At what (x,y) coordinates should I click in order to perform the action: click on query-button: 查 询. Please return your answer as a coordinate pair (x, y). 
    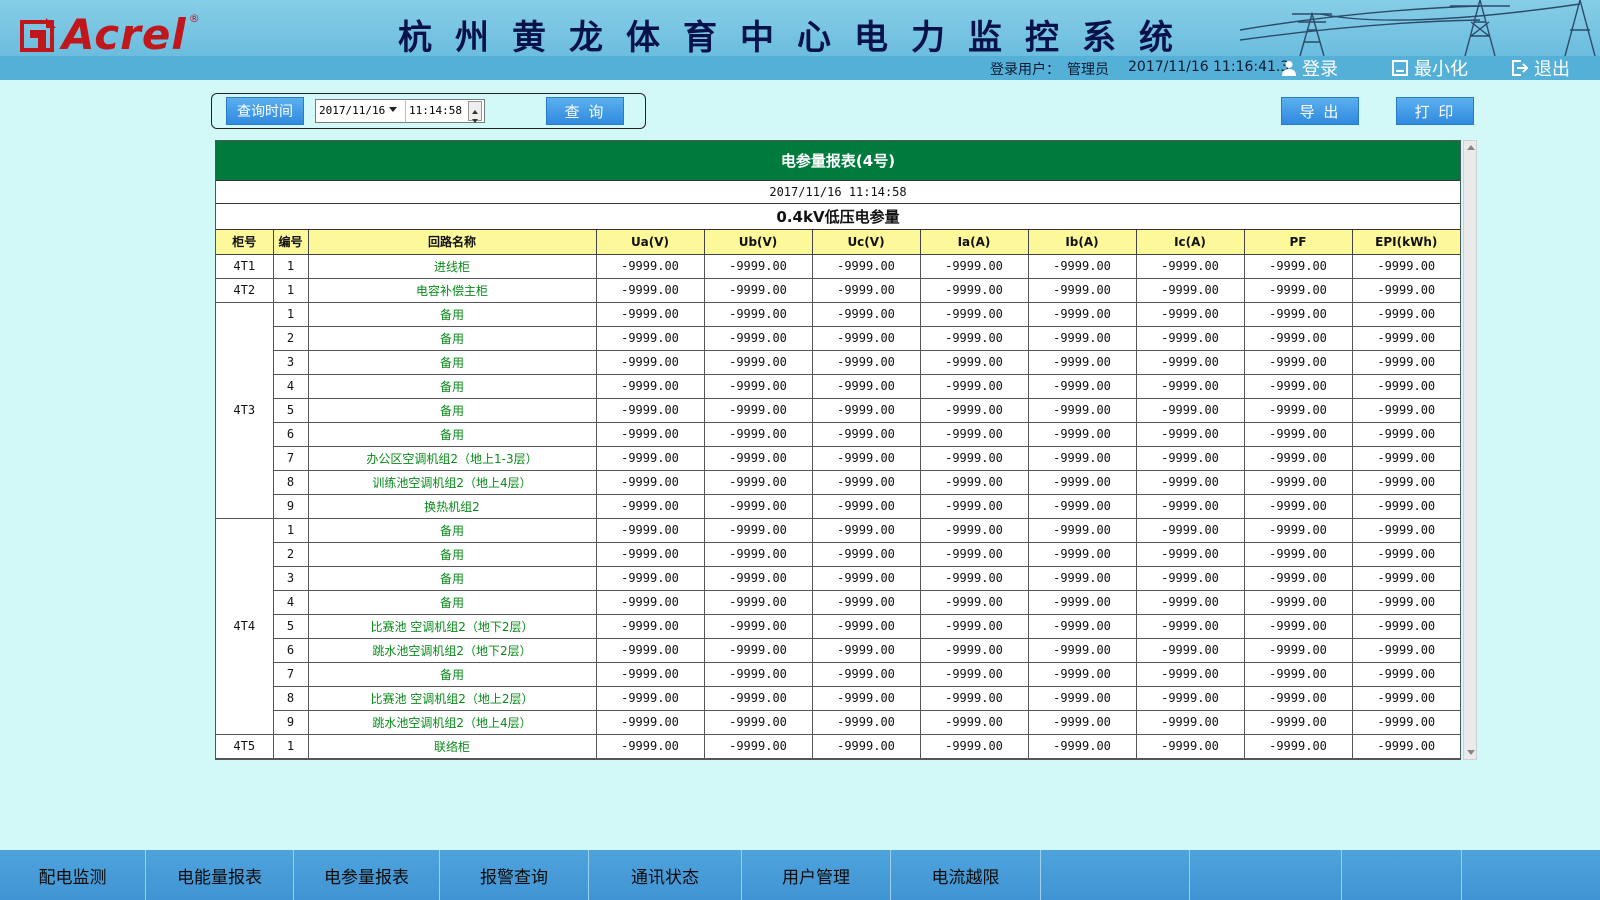
    Looking at the image, I should click on (585, 111).